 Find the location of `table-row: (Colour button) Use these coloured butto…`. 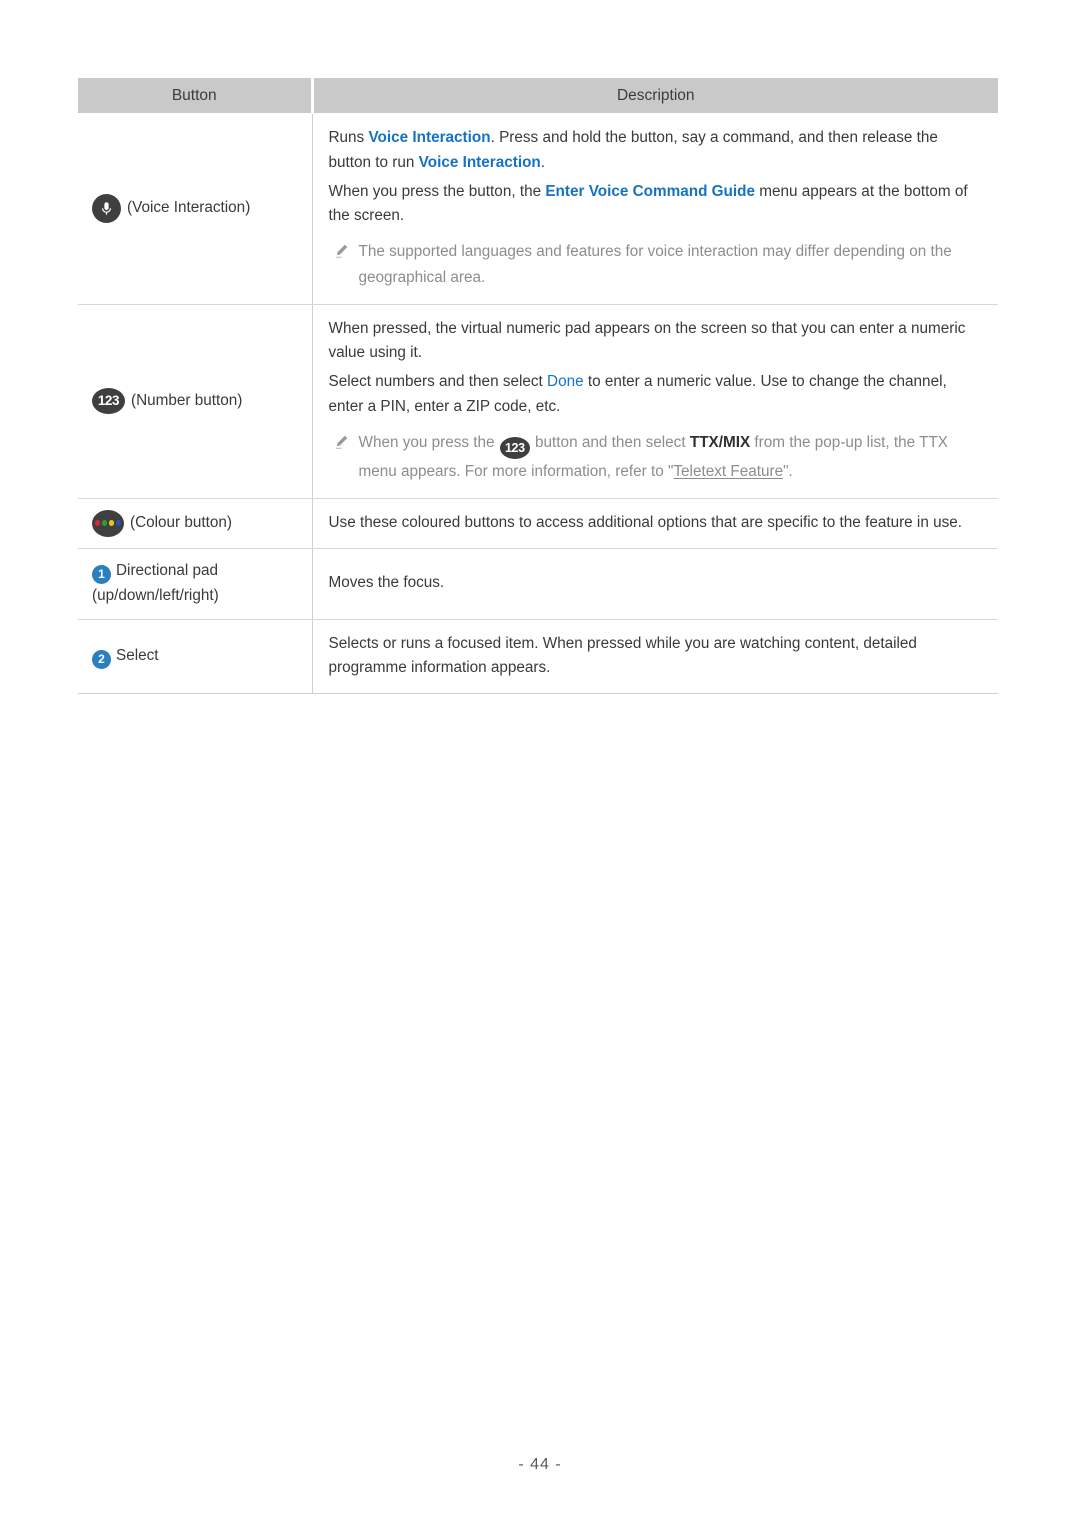

table-row: (Colour button) Use these coloured butto… is located at coordinates (538, 523).